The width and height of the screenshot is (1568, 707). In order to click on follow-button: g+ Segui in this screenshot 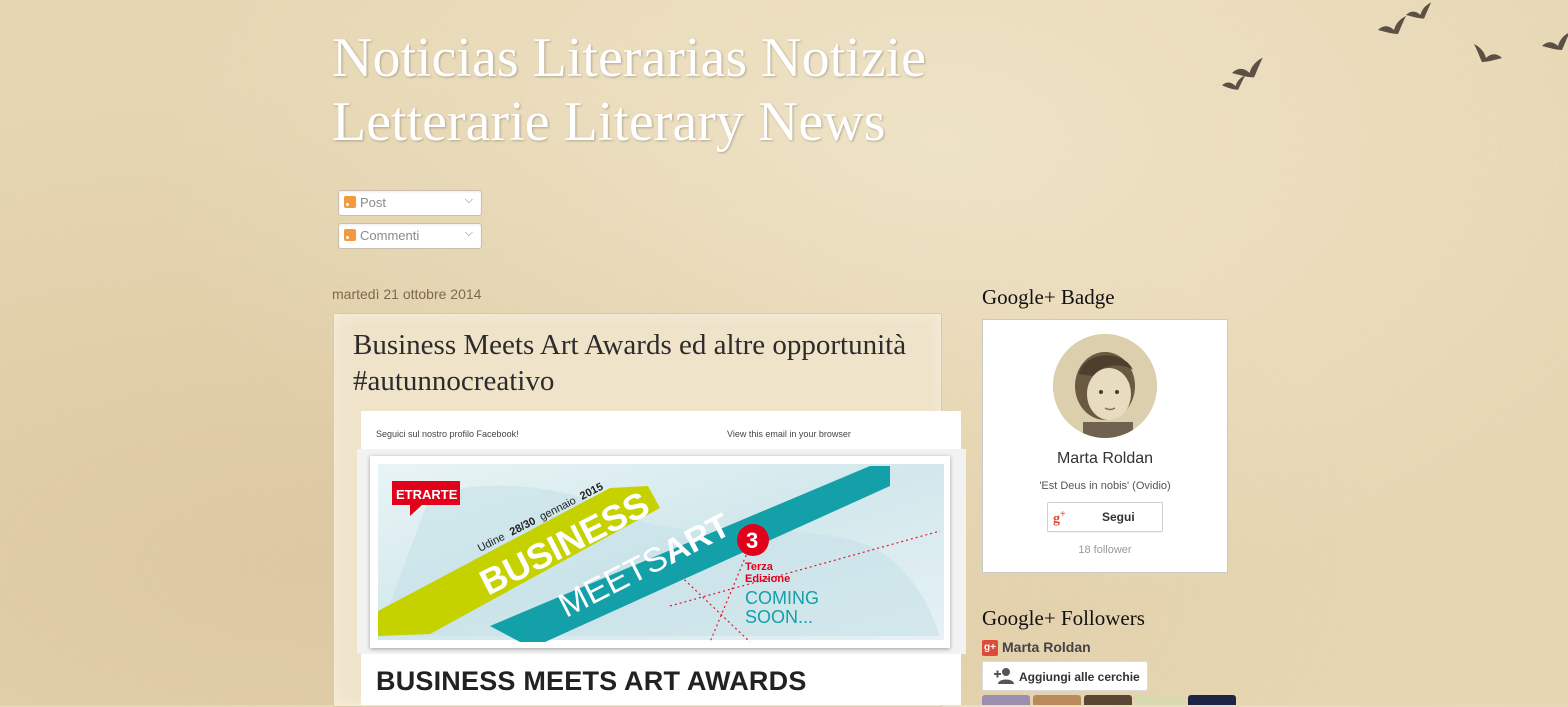, I will do `click(1105, 517)`.